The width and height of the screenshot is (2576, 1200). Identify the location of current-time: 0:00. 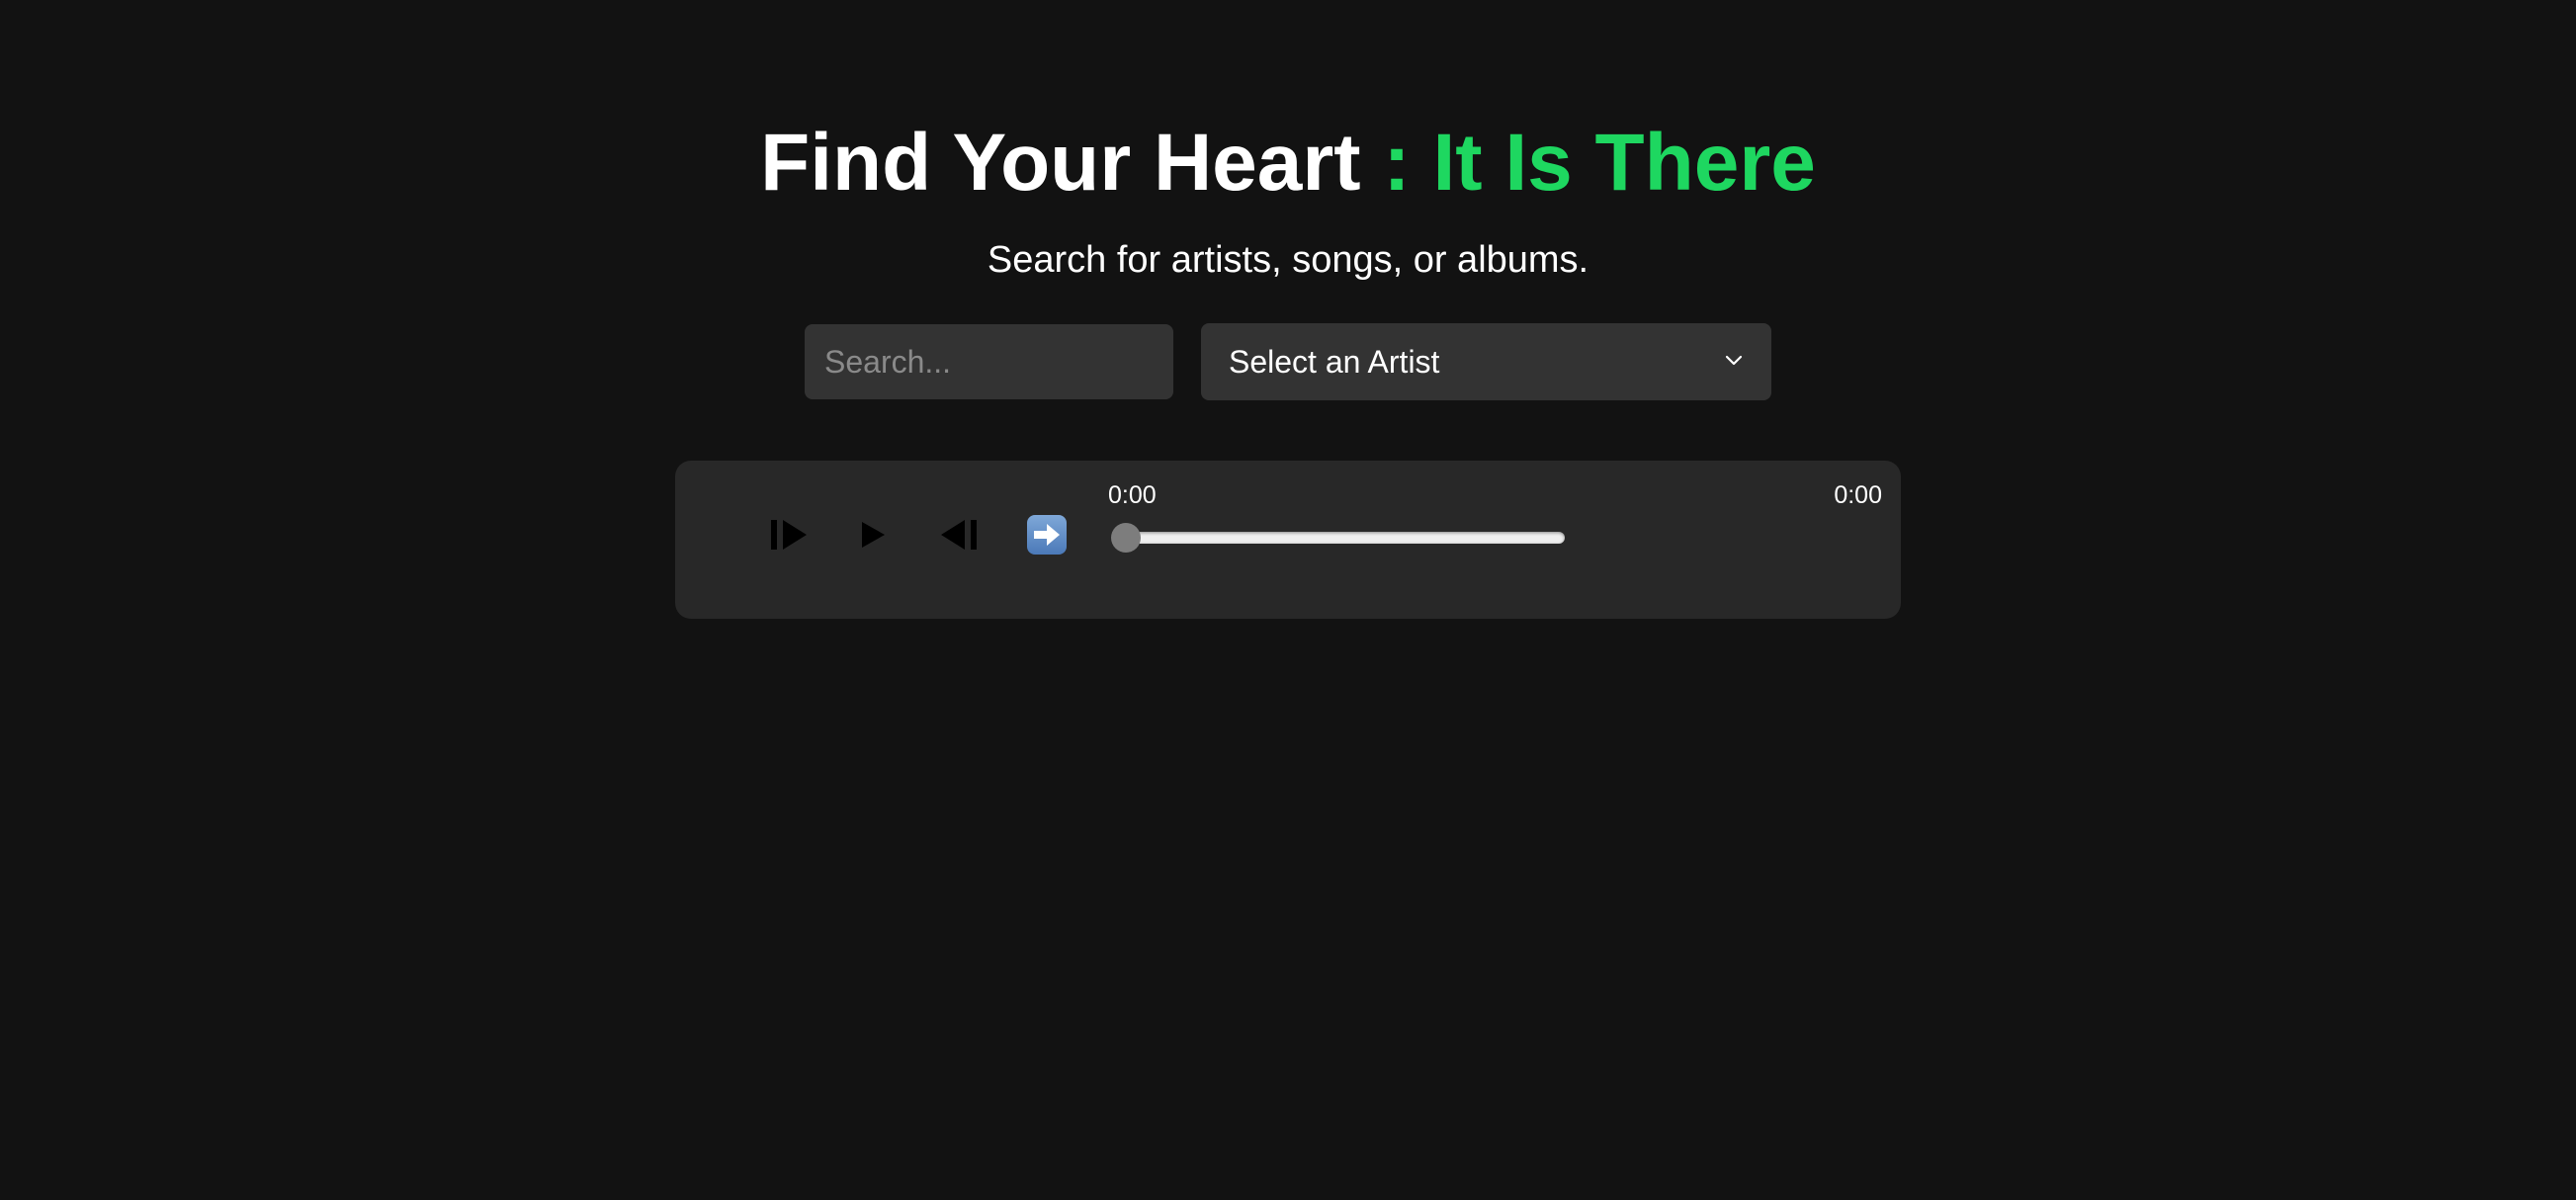
(1132, 495).